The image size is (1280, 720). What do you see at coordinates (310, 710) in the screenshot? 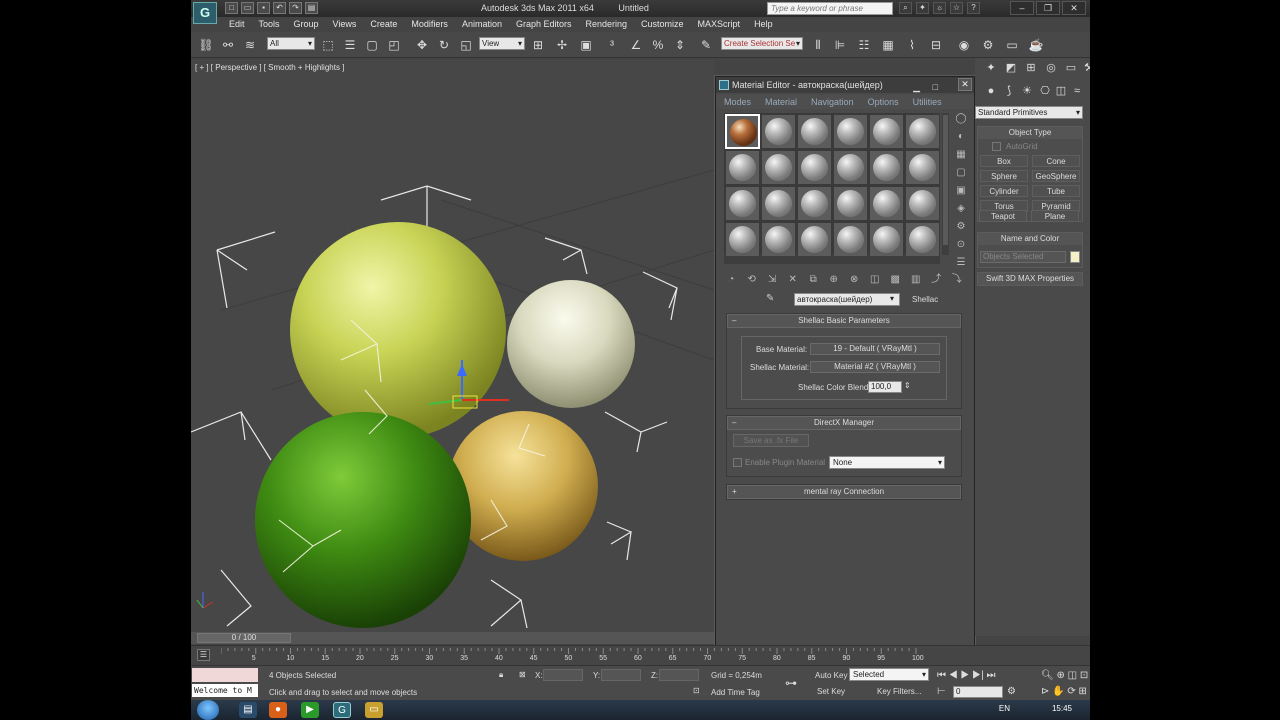
I see `media-player-icon: ▶` at bounding box center [310, 710].